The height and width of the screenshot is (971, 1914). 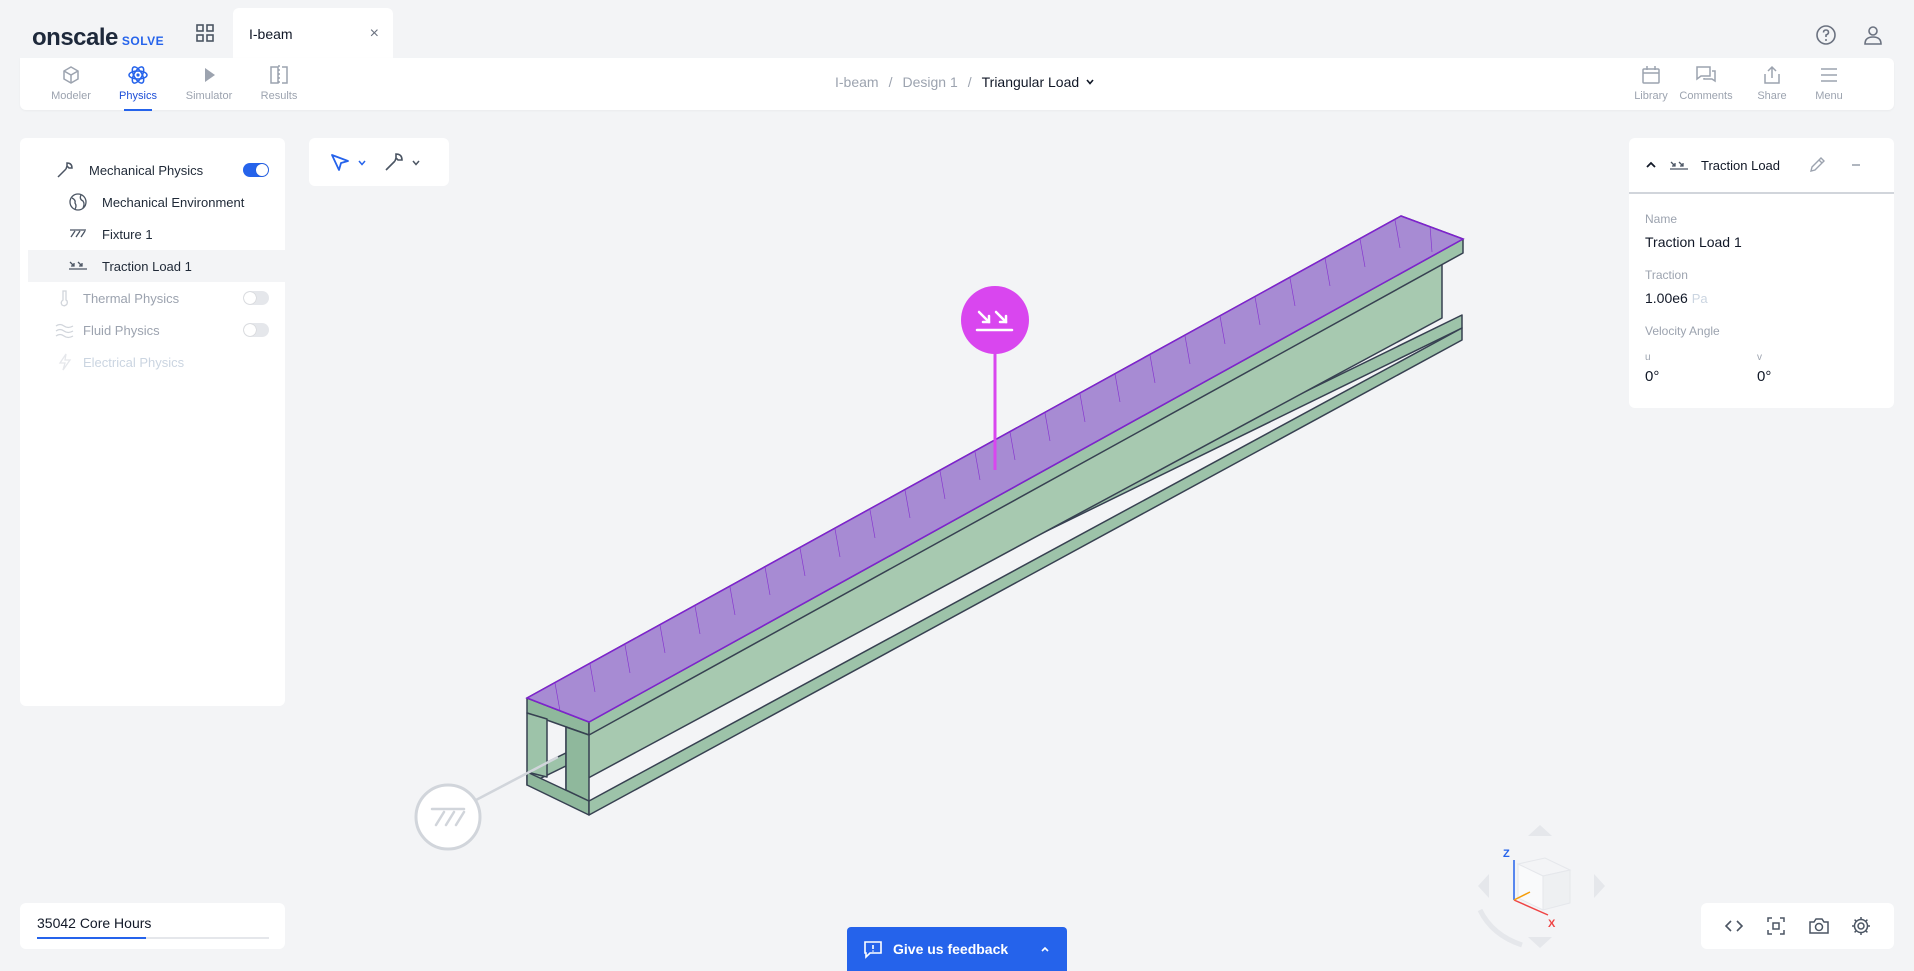 What do you see at coordinates (1648, 357) in the screenshot?
I see `u-label: u` at bounding box center [1648, 357].